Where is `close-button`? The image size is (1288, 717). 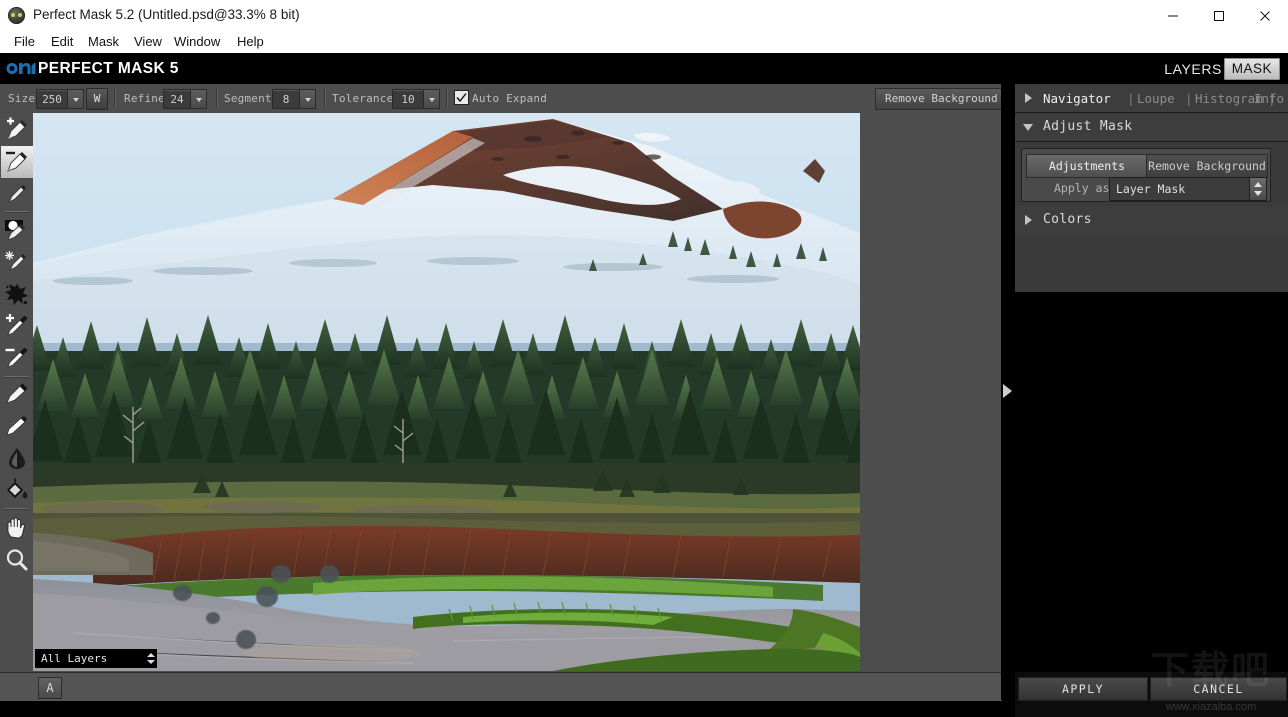
close-button is located at coordinates (1265, 15).